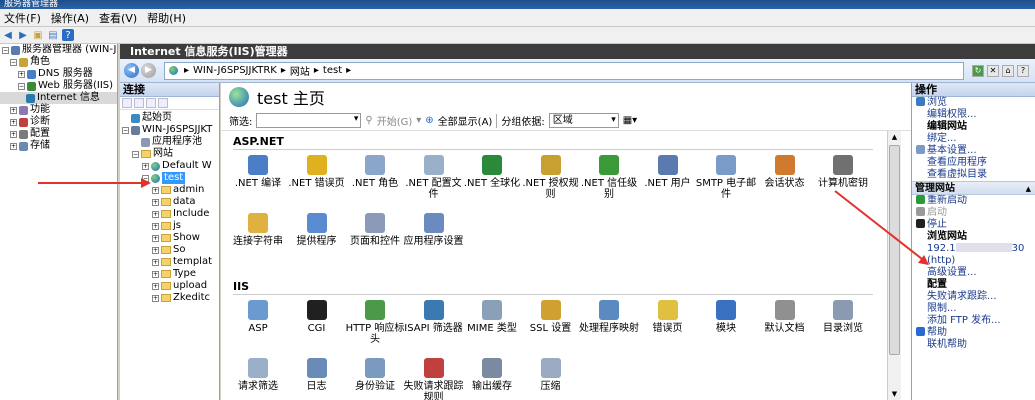 The width and height of the screenshot is (1035, 400). I want to click on feature-item: 错误页, so click(668, 317).